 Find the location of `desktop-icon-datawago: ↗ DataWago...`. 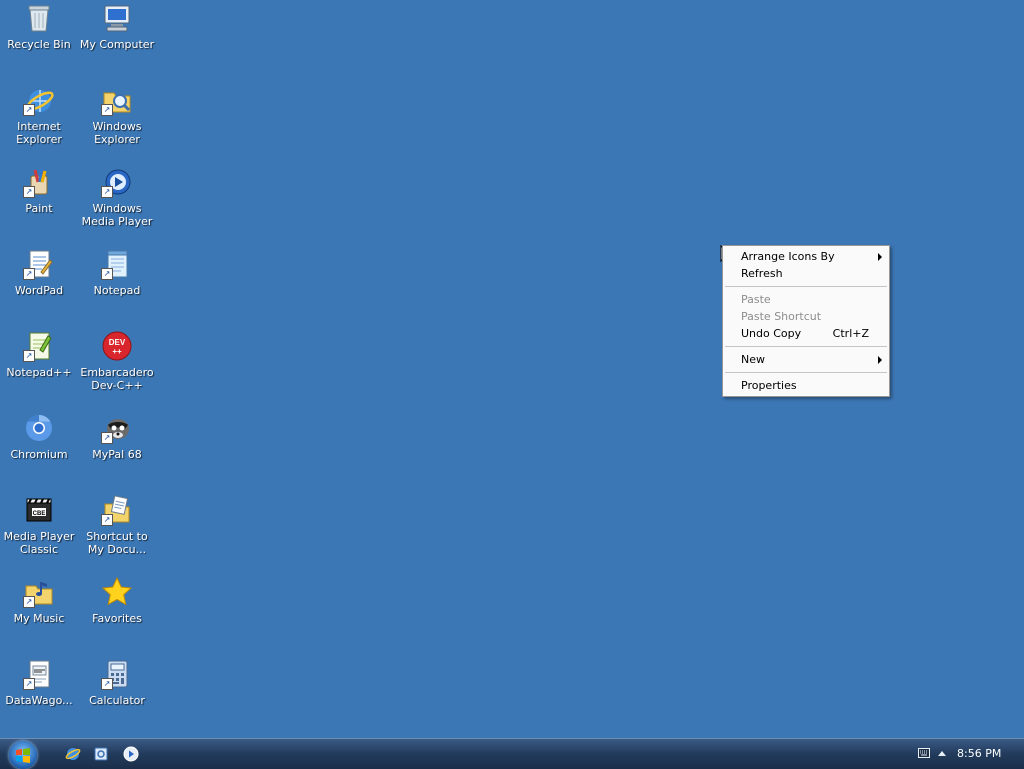

desktop-icon-datawago: ↗ DataWago... is located at coordinates (39, 682).